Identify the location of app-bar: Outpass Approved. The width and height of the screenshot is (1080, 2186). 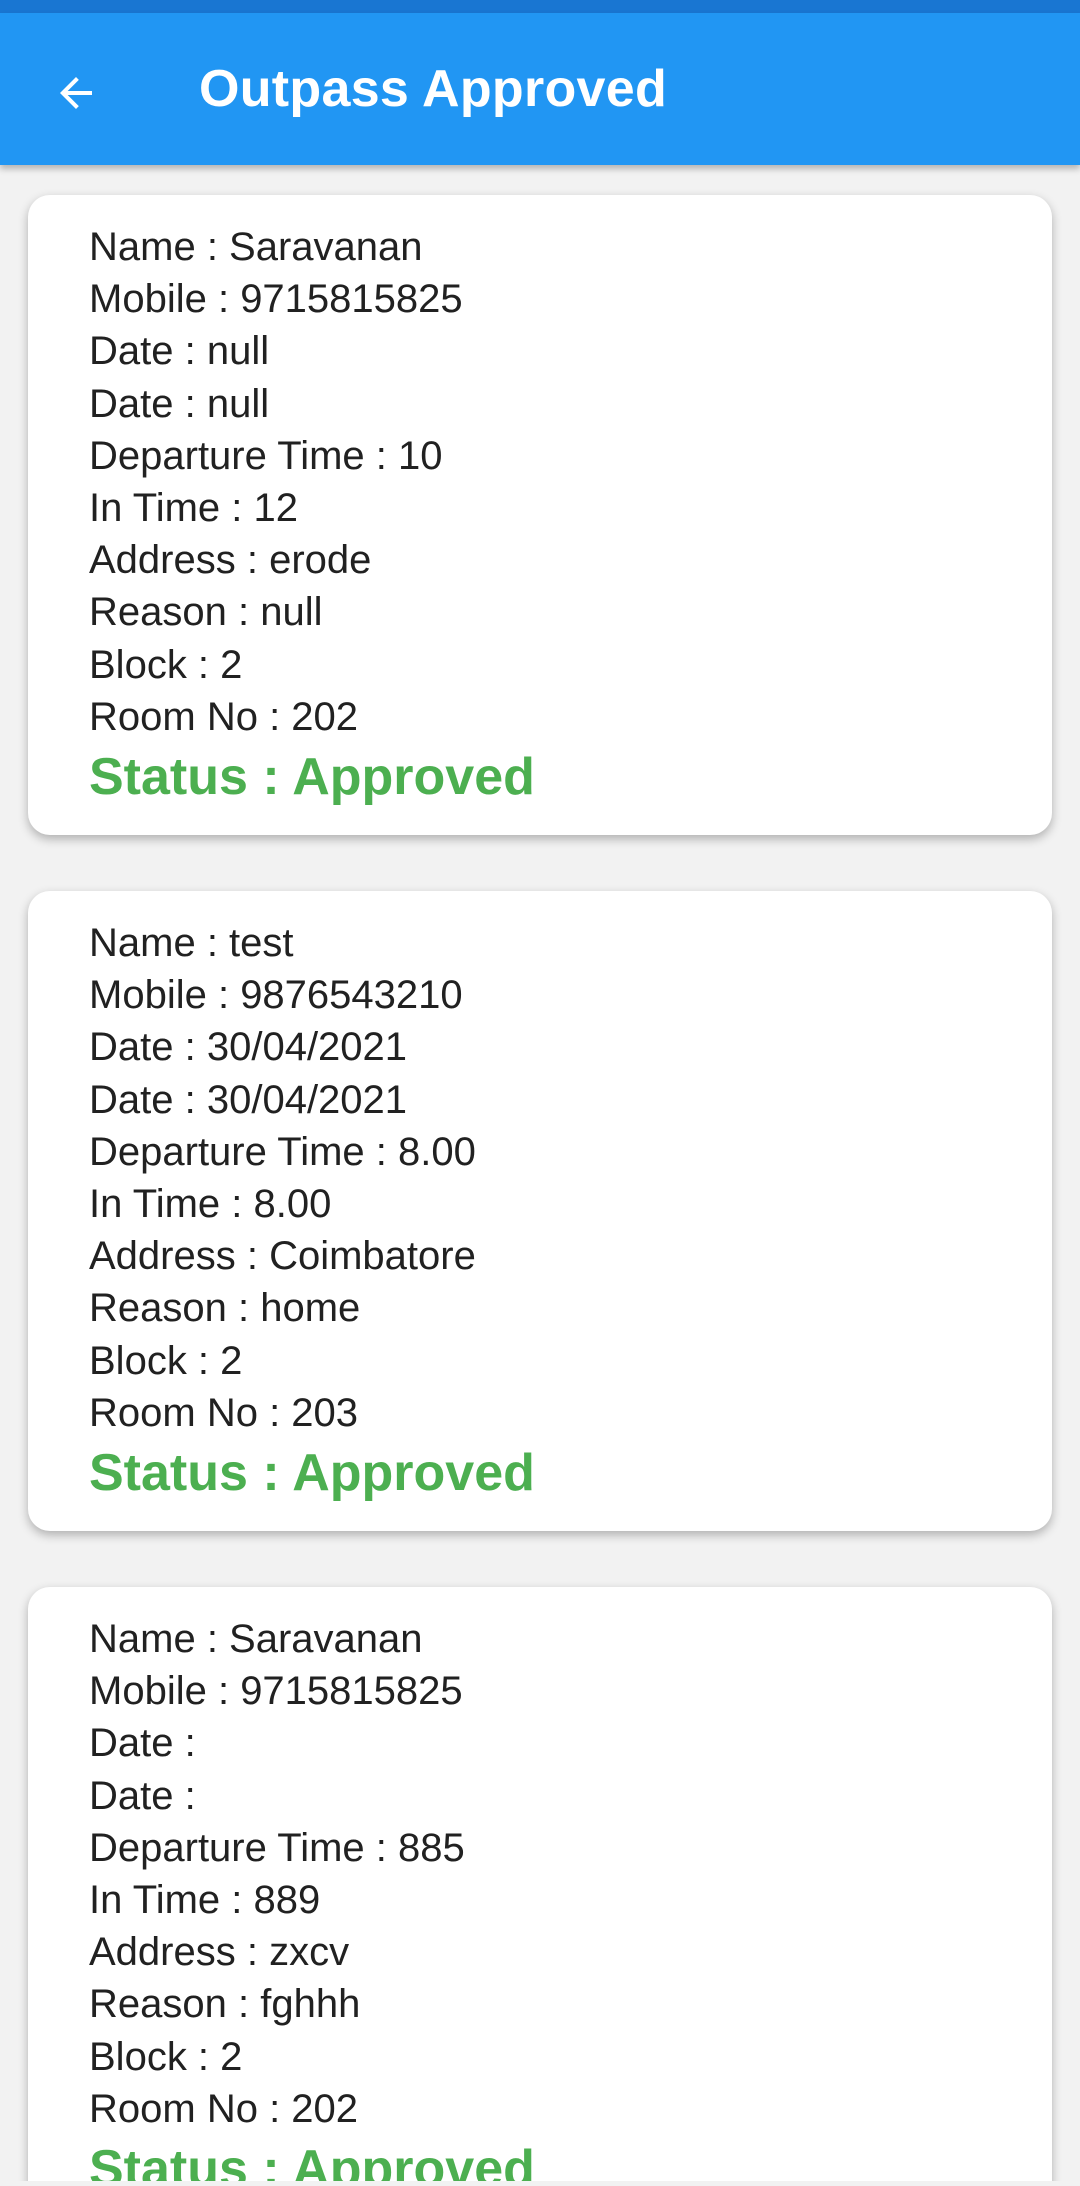
(540, 89).